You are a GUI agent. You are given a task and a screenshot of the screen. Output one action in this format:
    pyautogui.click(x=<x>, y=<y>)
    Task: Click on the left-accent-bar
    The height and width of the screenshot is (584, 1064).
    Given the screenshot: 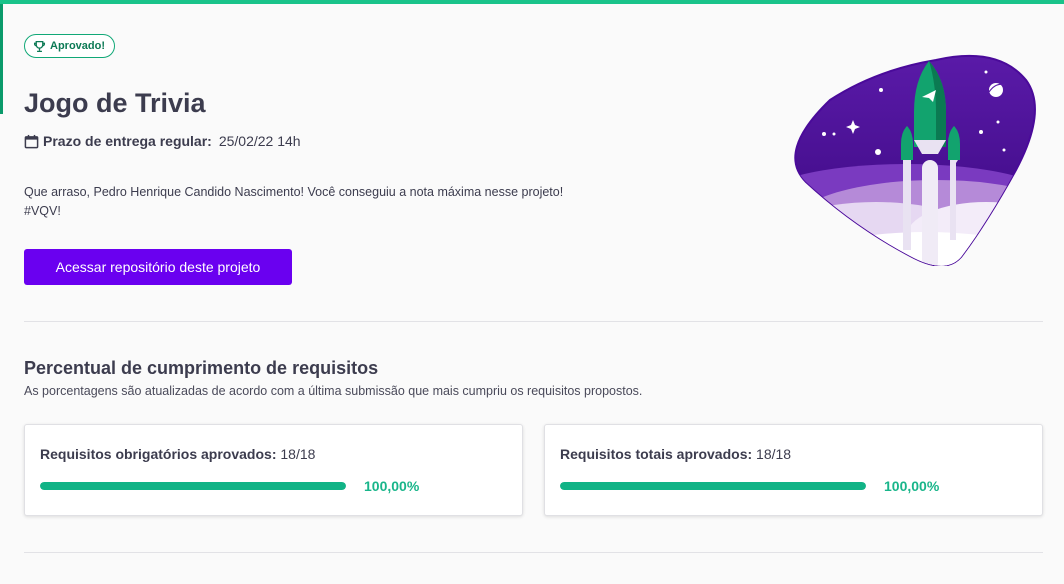 What is the action you would take?
    pyautogui.click(x=1, y=59)
    